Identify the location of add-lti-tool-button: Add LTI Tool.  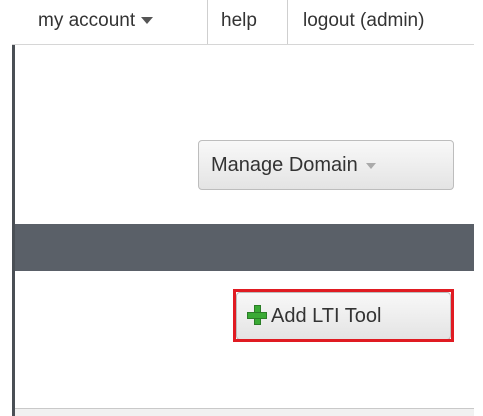
(343, 316).